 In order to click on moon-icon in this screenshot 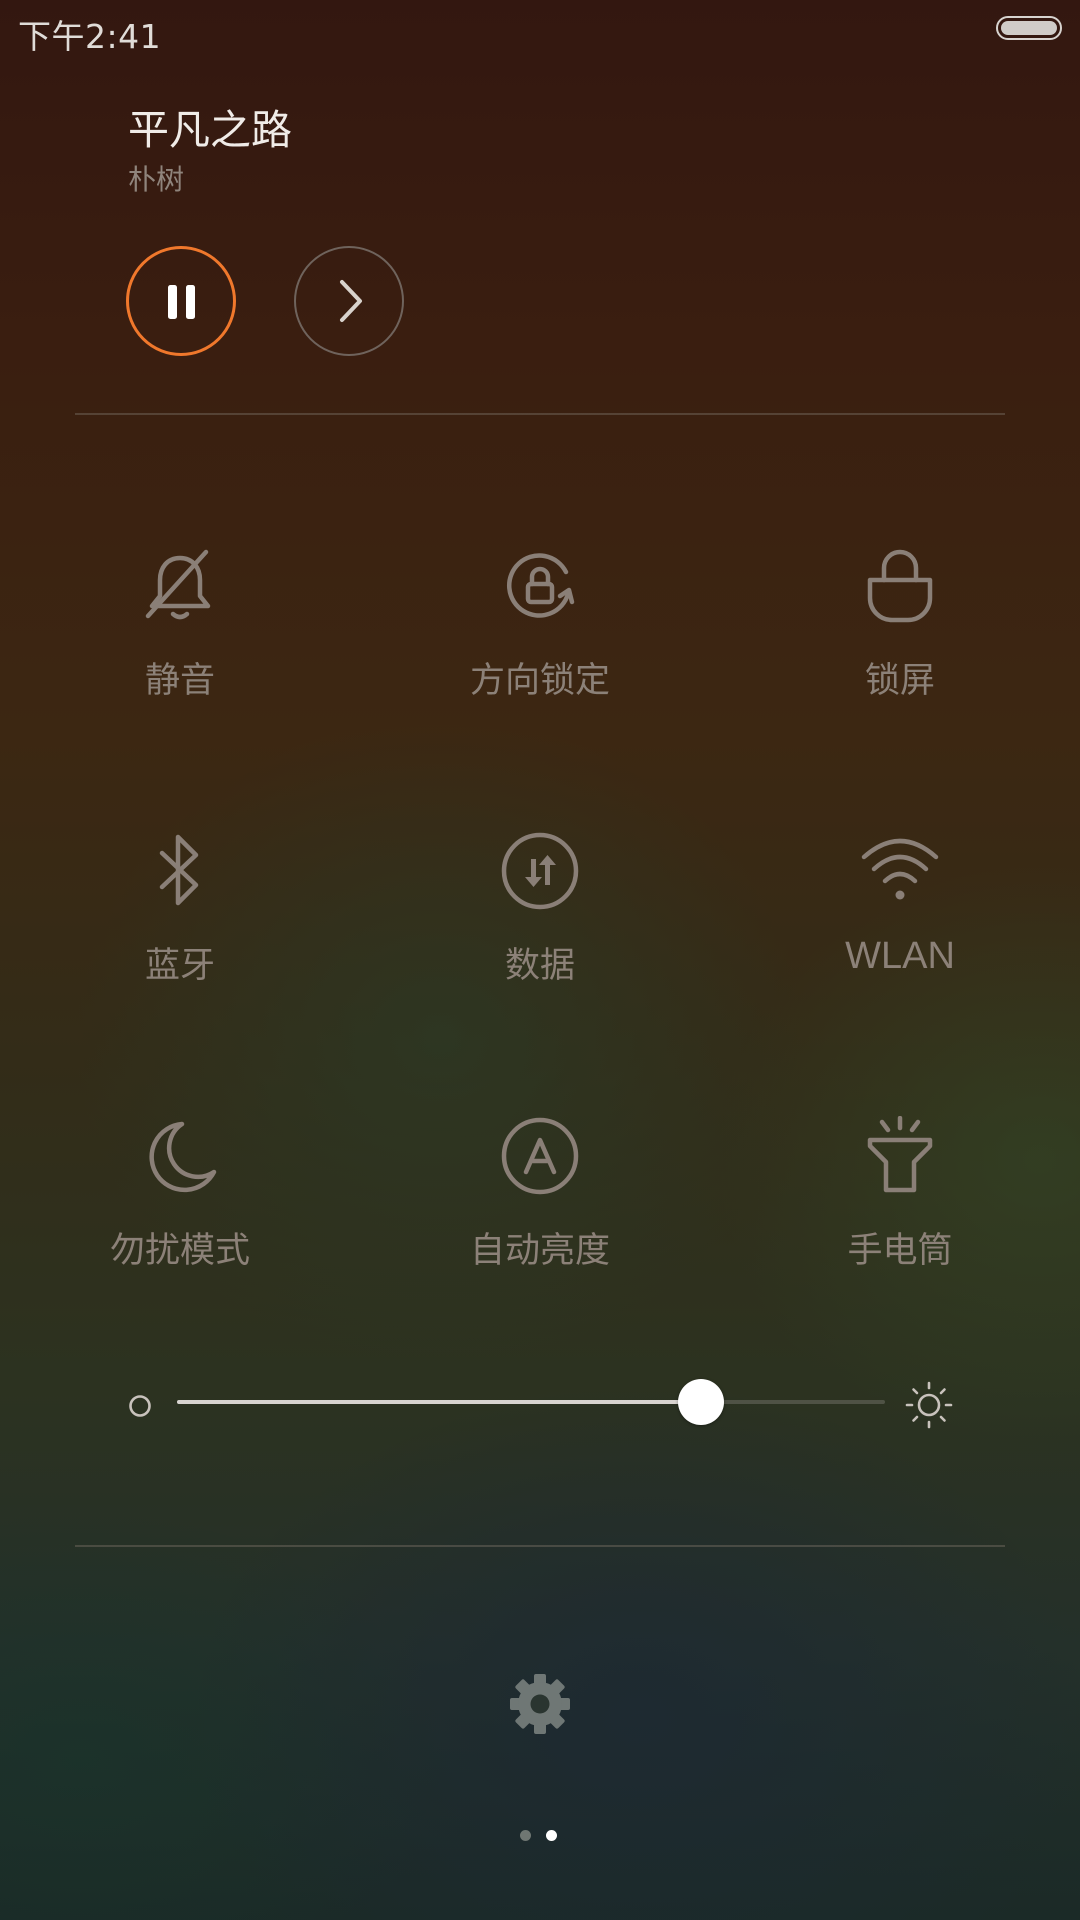, I will do `click(183, 1157)`.